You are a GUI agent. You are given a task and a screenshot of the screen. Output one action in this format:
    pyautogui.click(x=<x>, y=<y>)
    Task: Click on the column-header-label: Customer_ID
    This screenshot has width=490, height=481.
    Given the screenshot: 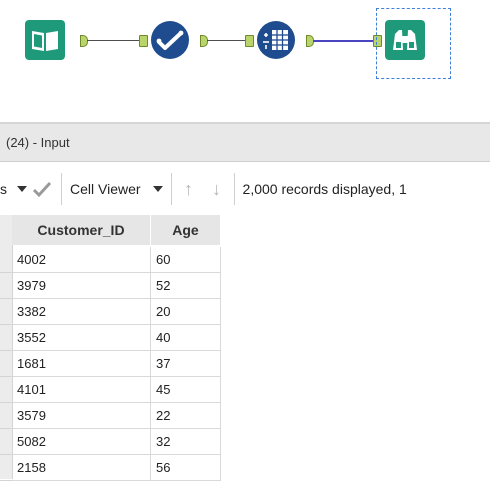 What is the action you would take?
    pyautogui.click(x=81, y=230)
    